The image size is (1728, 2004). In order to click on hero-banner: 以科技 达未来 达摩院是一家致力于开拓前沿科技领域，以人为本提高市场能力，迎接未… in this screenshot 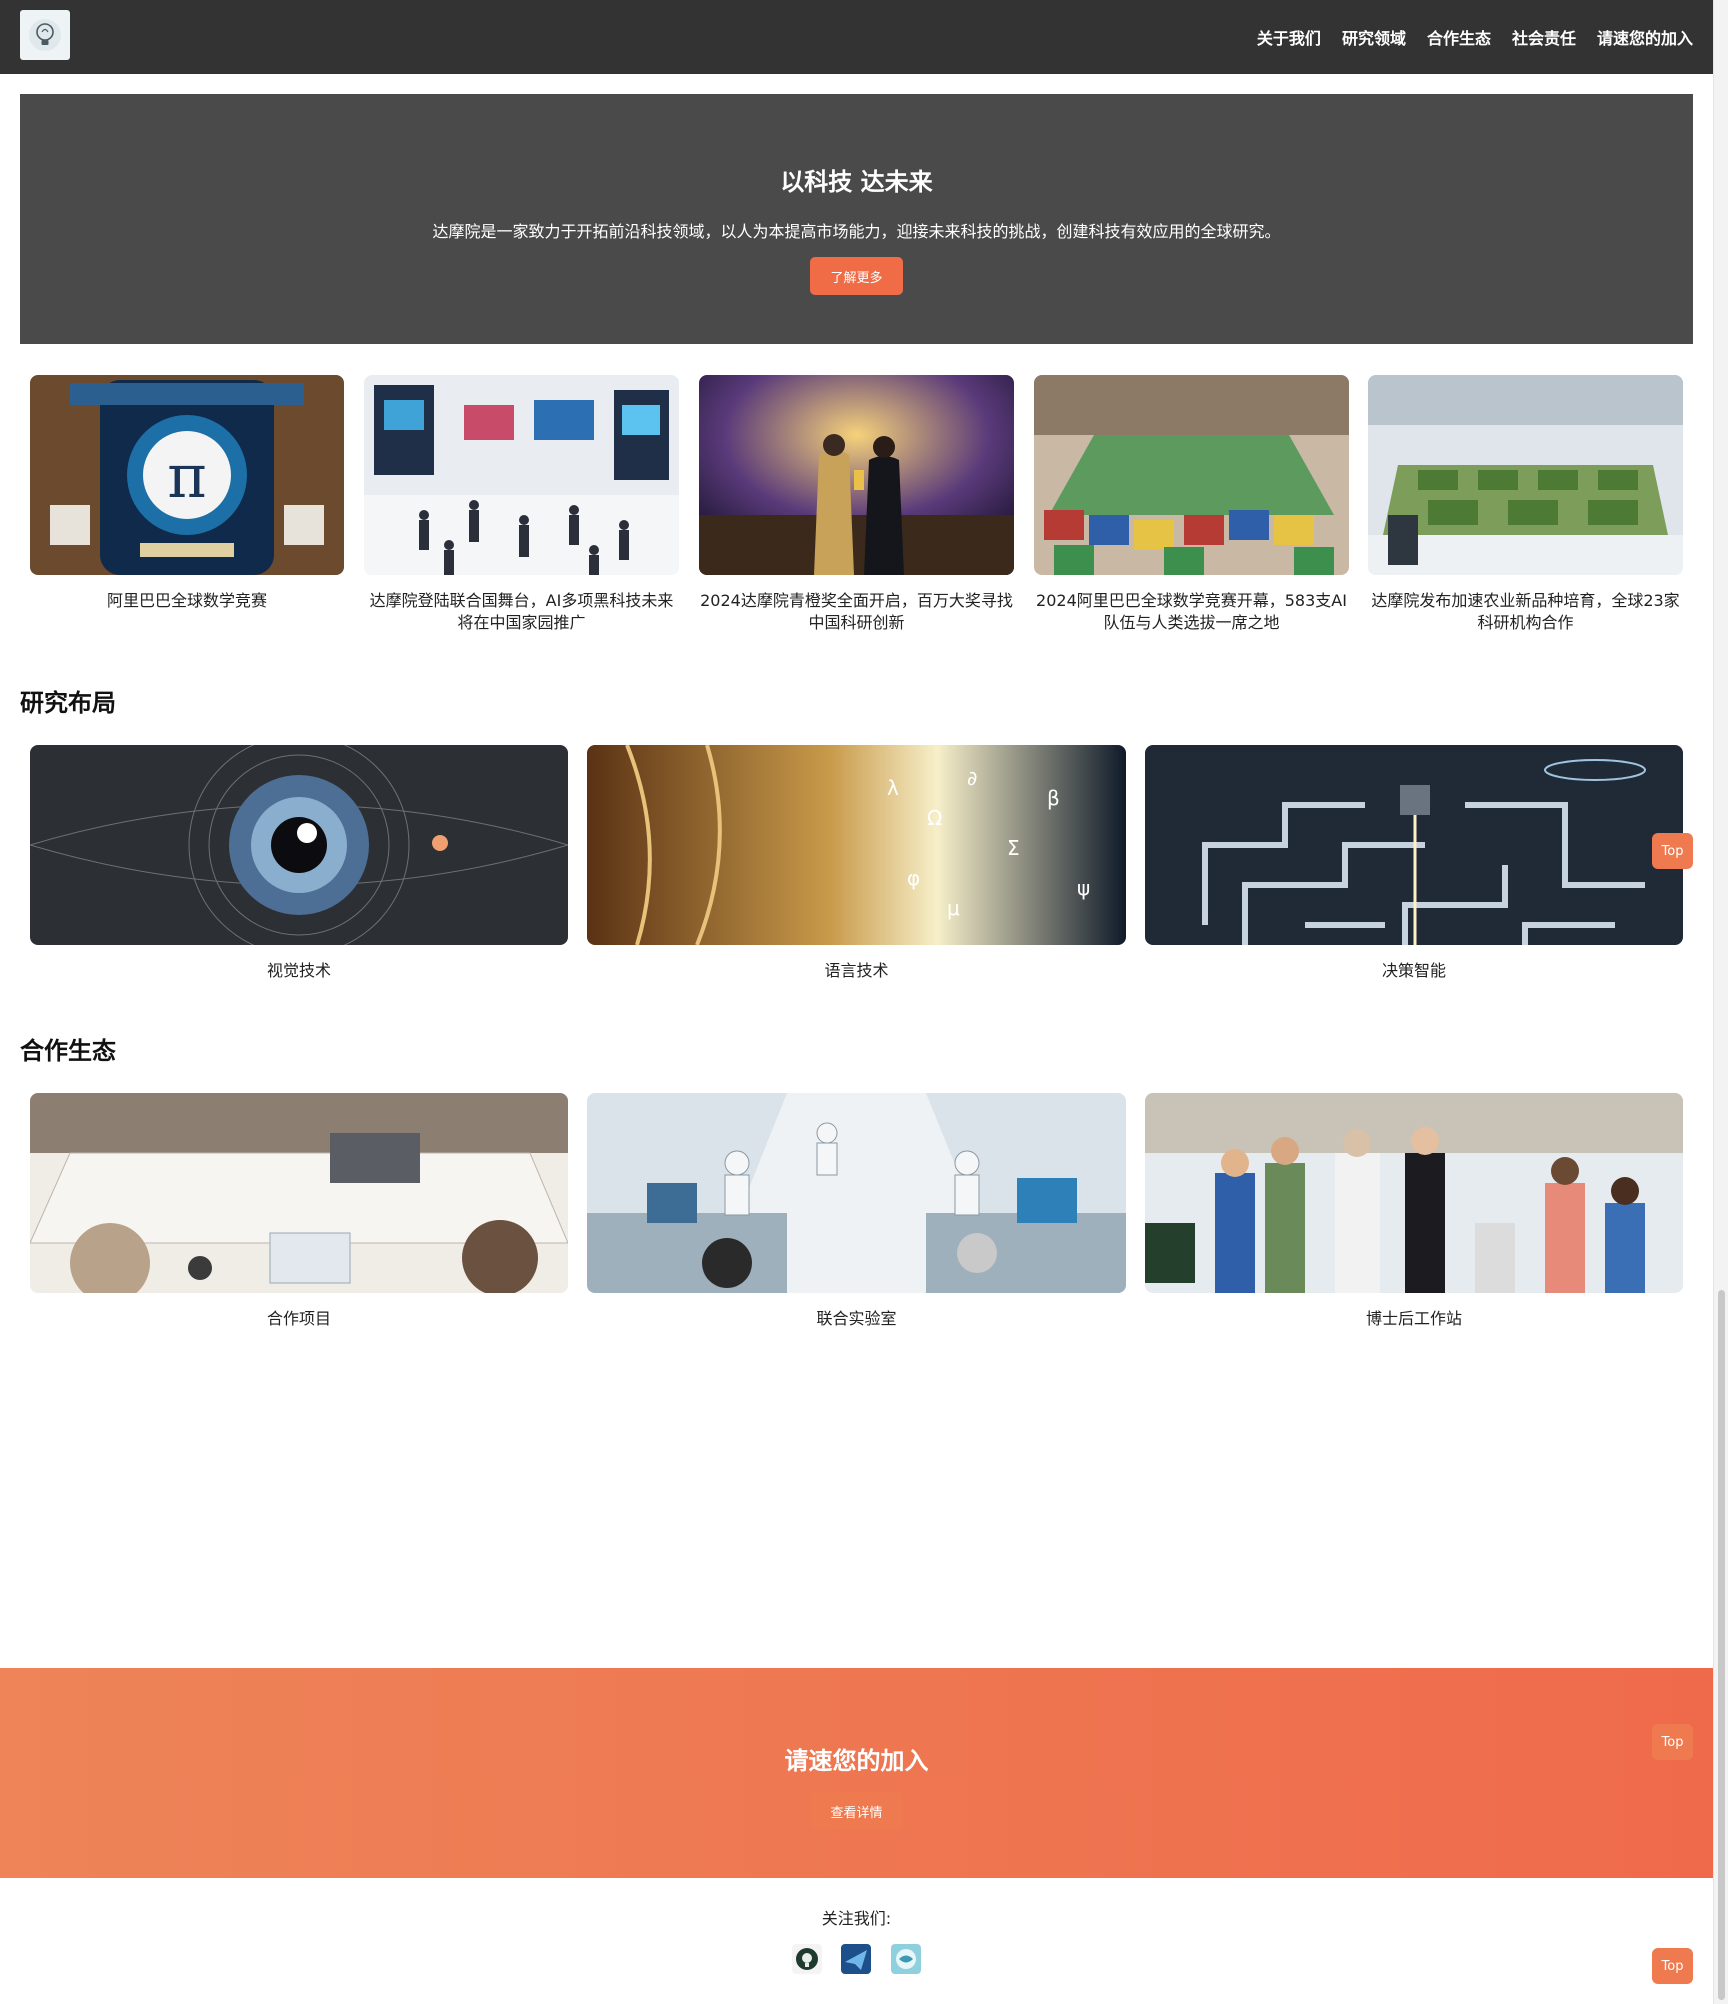, I will do `click(856, 219)`.